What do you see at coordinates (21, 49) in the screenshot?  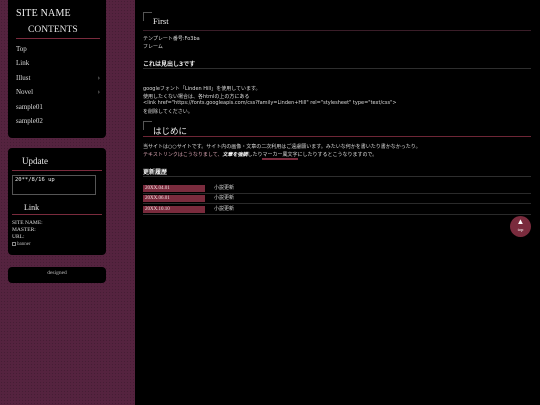 I see `menu-item-label: Top` at bounding box center [21, 49].